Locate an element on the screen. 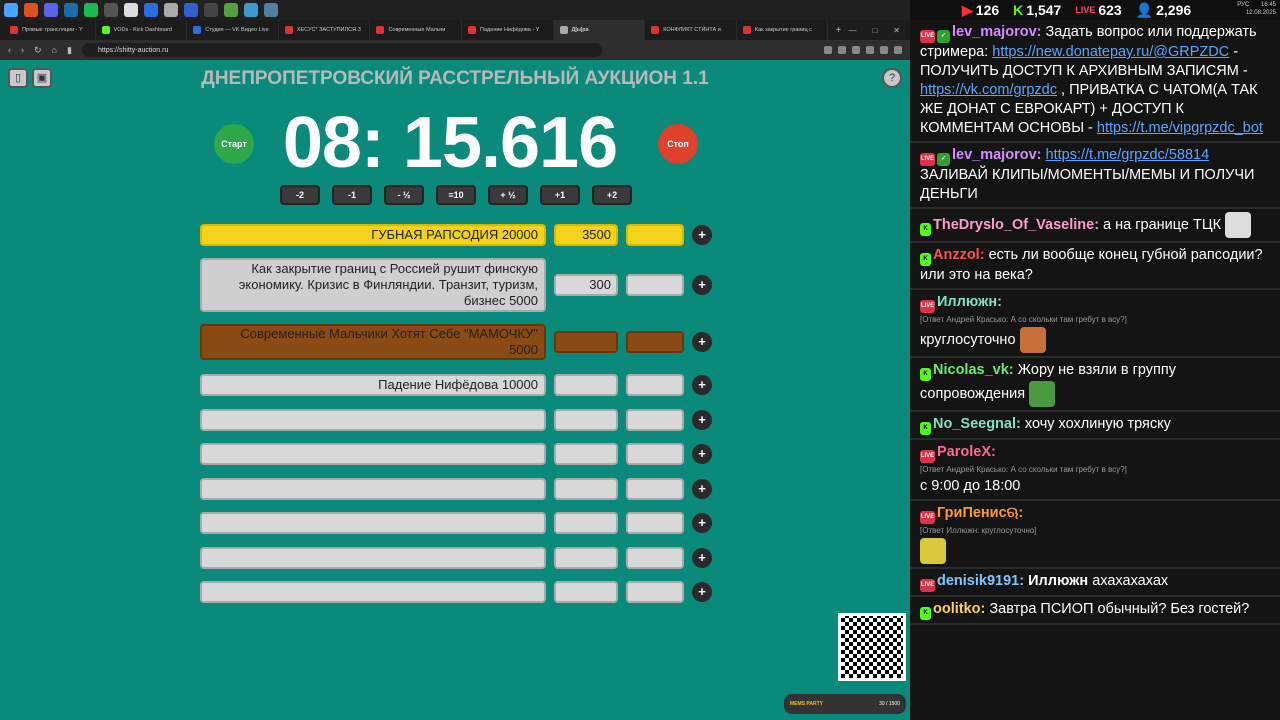 The width and height of the screenshot is (1280, 720). timer-adjust-button: +1 is located at coordinates (560, 195).